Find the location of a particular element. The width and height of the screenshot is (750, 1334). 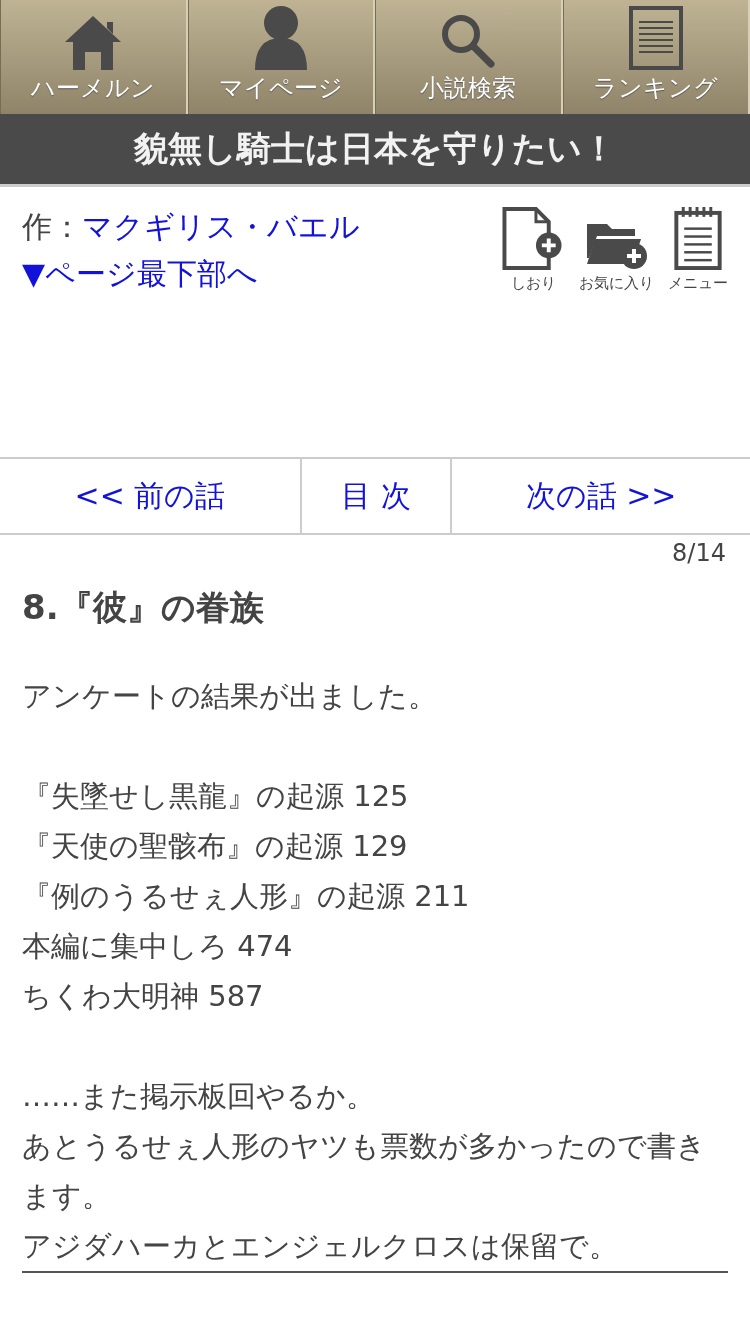

person-icon is located at coordinates (280, 38).